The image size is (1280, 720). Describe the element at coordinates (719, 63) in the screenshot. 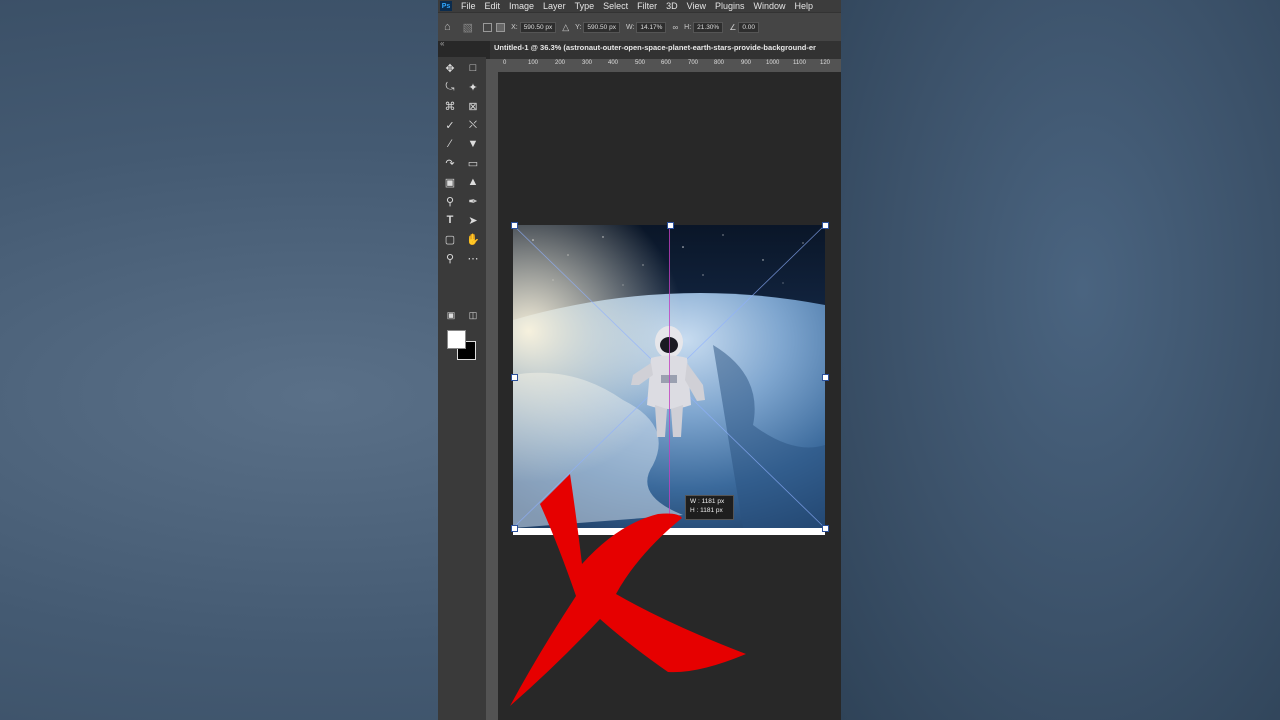

I see `ruler-tick: 800` at that location.